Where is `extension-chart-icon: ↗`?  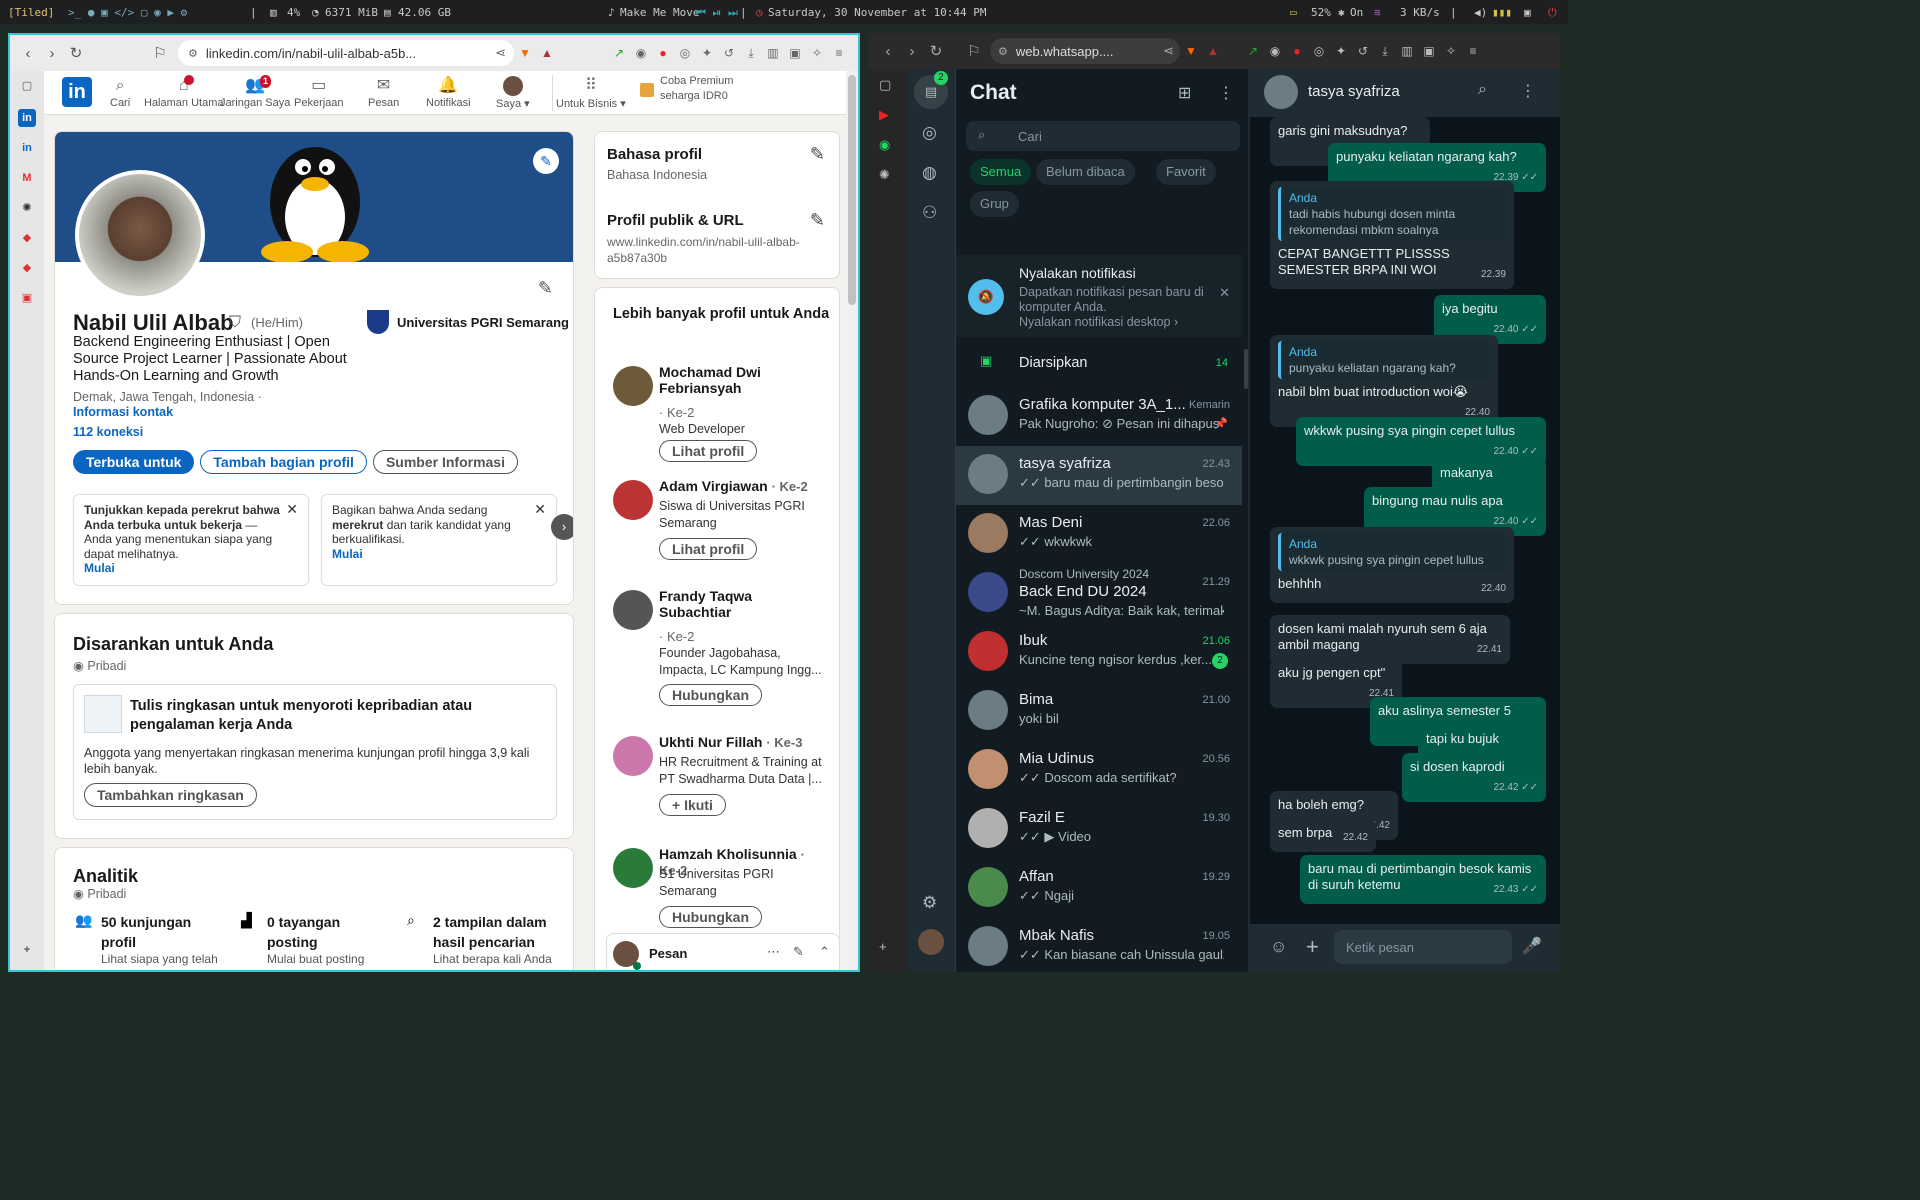
extension-chart-icon: ↗ is located at coordinates (1253, 51).